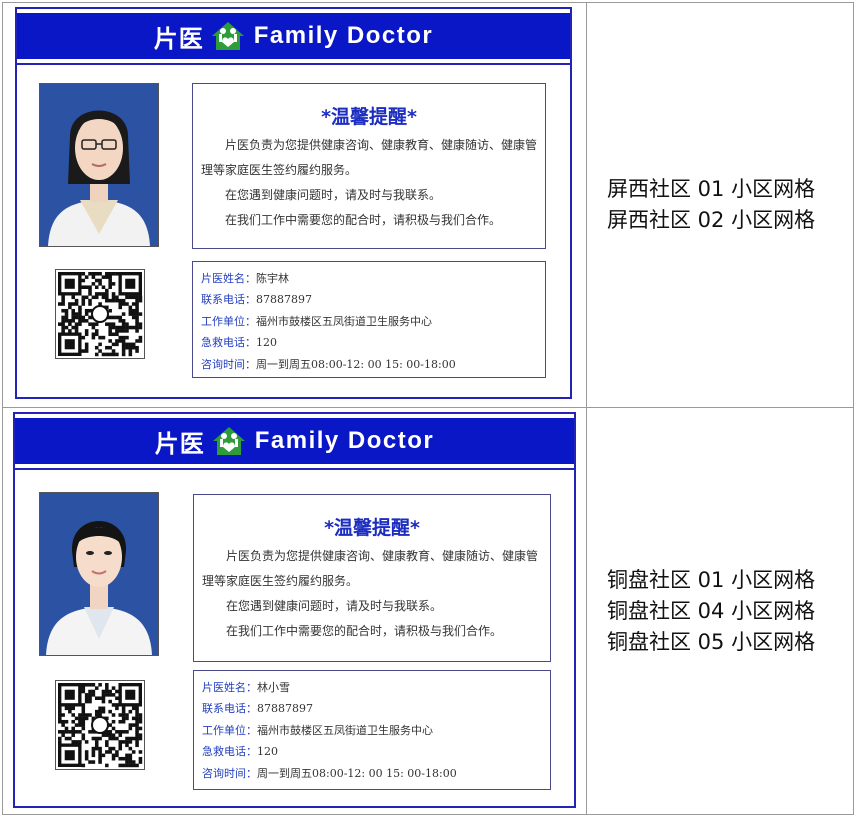 This screenshot has width=858, height=818. What do you see at coordinates (711, 641) in the screenshot?
I see `area-line: 铜盘社区 05 小区网格` at bounding box center [711, 641].